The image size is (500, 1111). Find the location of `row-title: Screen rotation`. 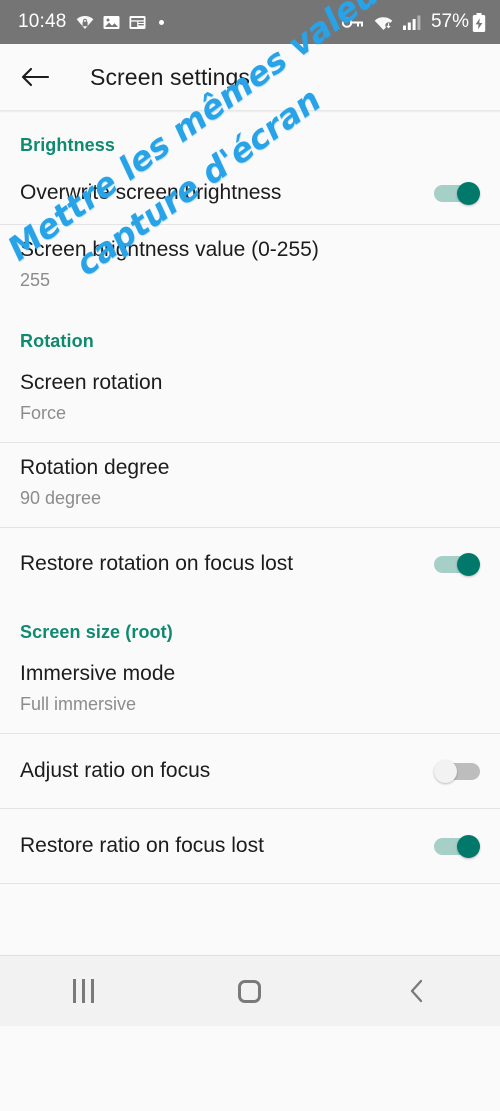

row-title: Screen rotation is located at coordinates (91, 382).